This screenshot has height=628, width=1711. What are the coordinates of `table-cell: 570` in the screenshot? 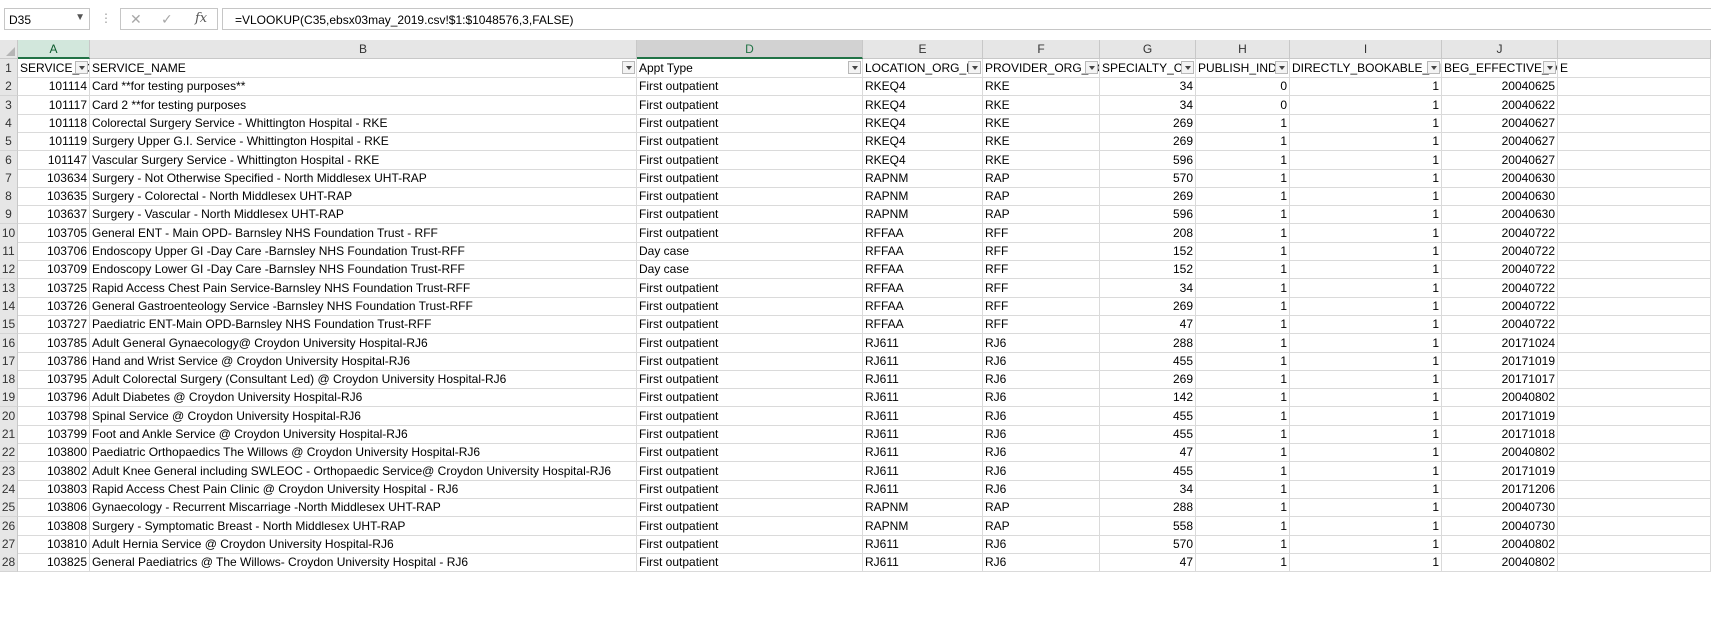 It's located at (1148, 544).